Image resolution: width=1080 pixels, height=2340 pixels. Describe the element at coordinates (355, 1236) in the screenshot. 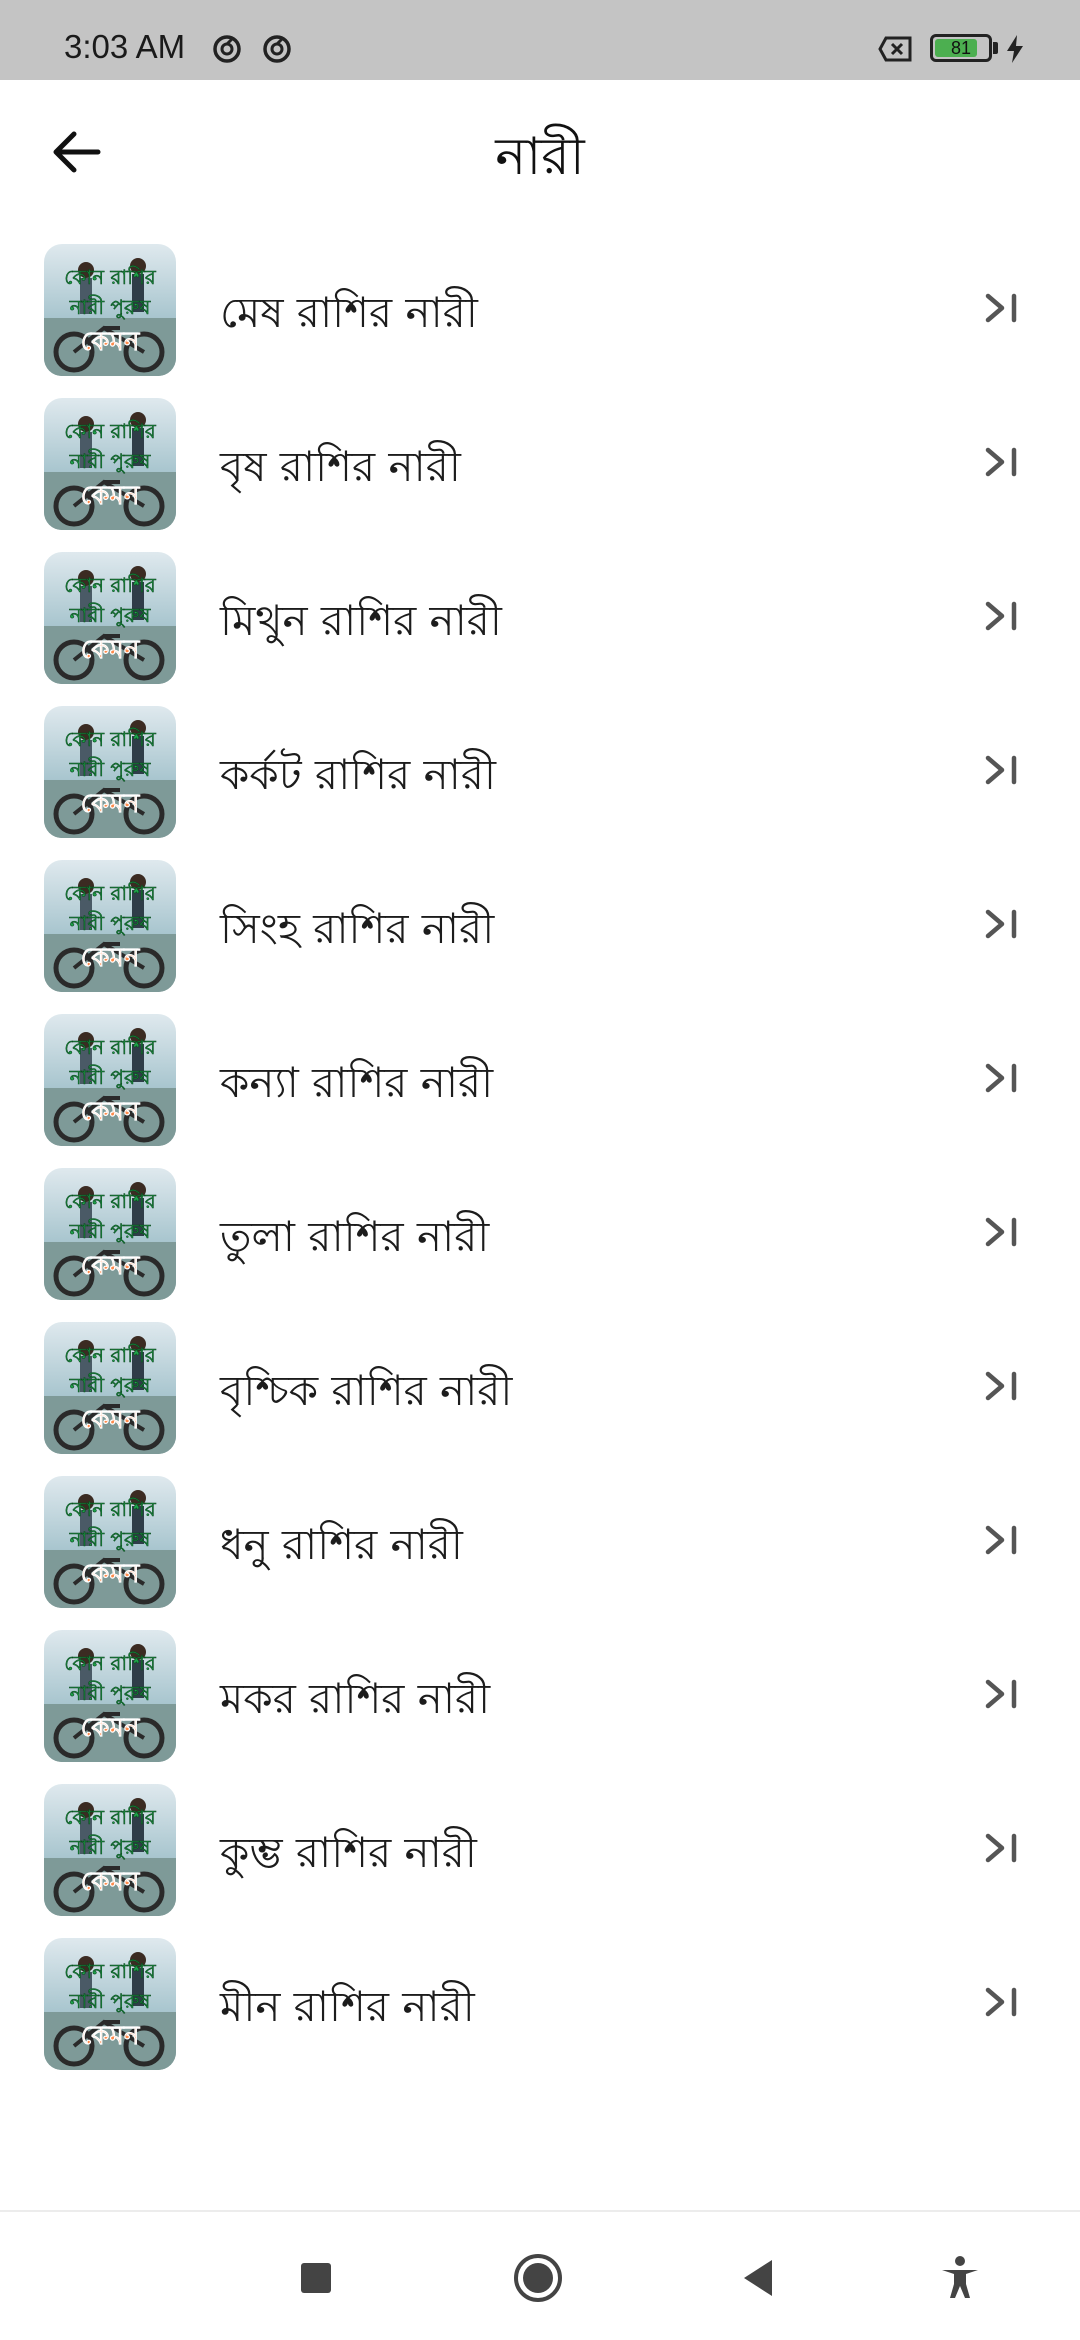

I see `list-item-label: তুলা রাশির নারী` at that location.